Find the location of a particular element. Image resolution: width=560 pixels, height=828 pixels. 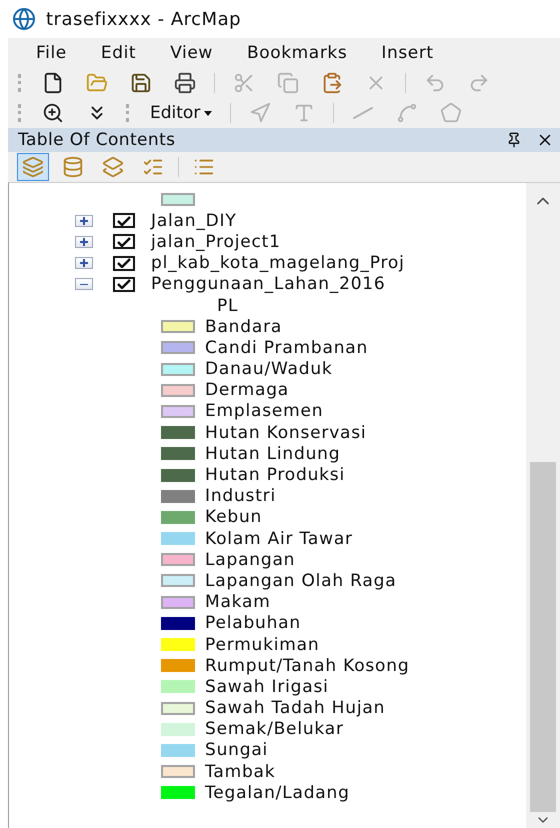

legend-label: Permukiman is located at coordinates (262, 644).